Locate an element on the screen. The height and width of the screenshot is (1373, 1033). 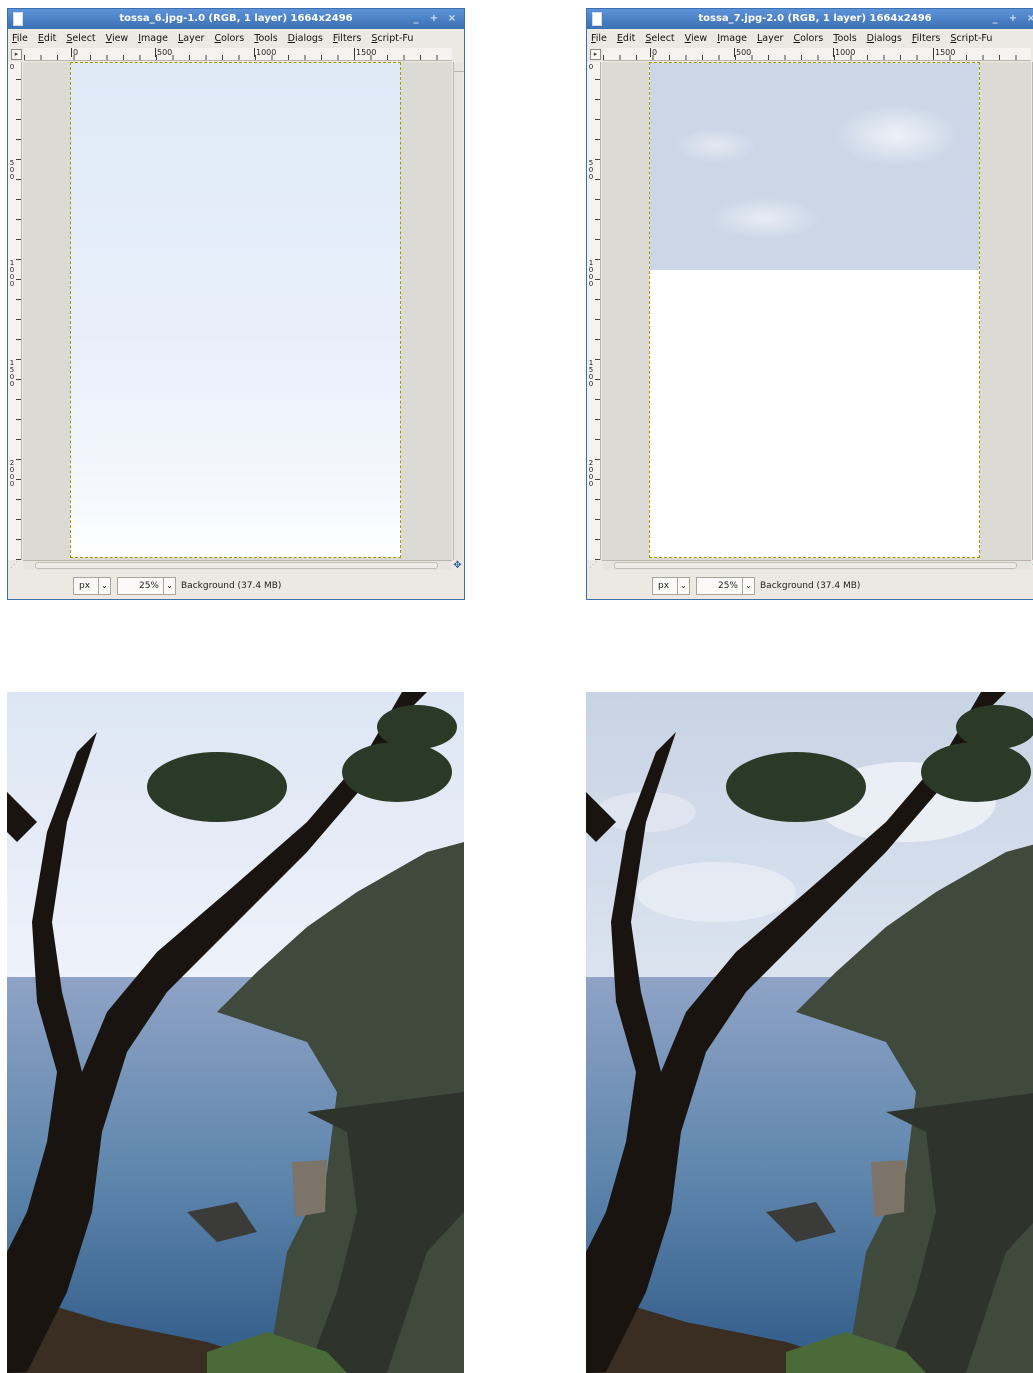
window-title: tossa_7.jpg-2.0 (RGB, 1 layer) 1664x2496 is located at coordinates (815, 18).